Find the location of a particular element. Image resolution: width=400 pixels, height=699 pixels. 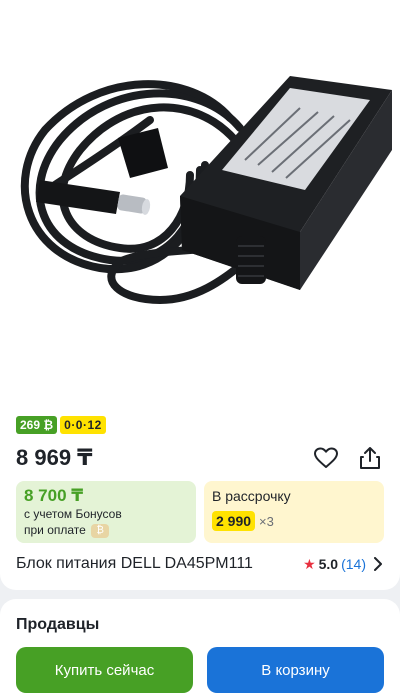

favorite-button is located at coordinates (326, 458).